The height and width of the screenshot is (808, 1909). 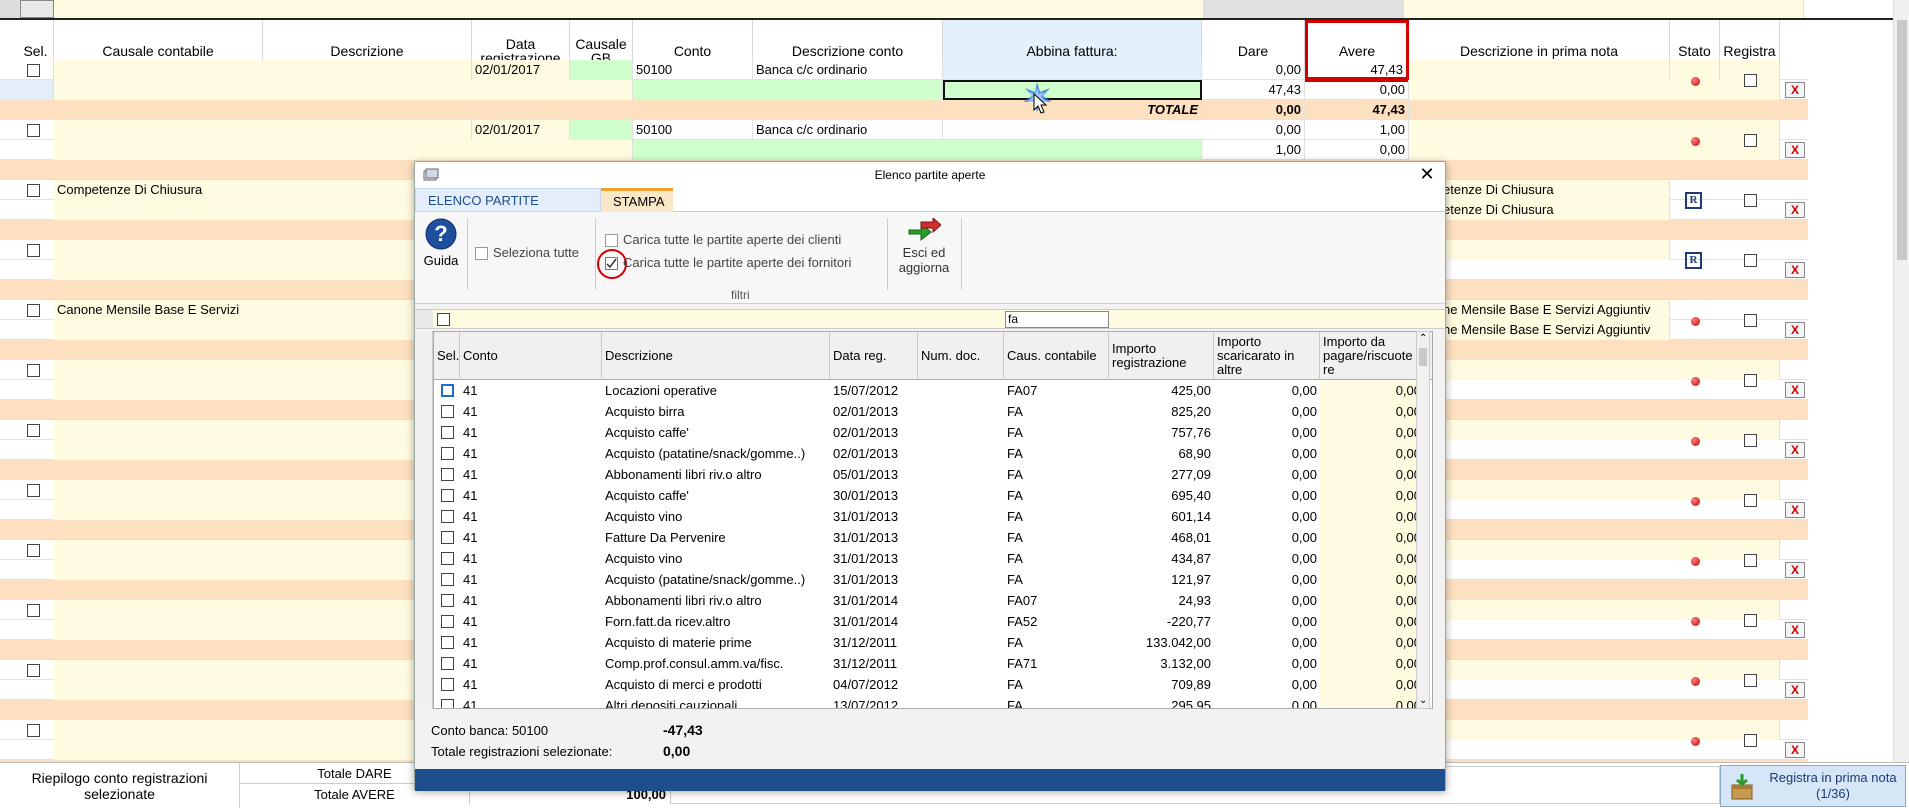 What do you see at coordinates (1423, 701) in the screenshot?
I see `scroll-down-icon: ⌄` at bounding box center [1423, 701].